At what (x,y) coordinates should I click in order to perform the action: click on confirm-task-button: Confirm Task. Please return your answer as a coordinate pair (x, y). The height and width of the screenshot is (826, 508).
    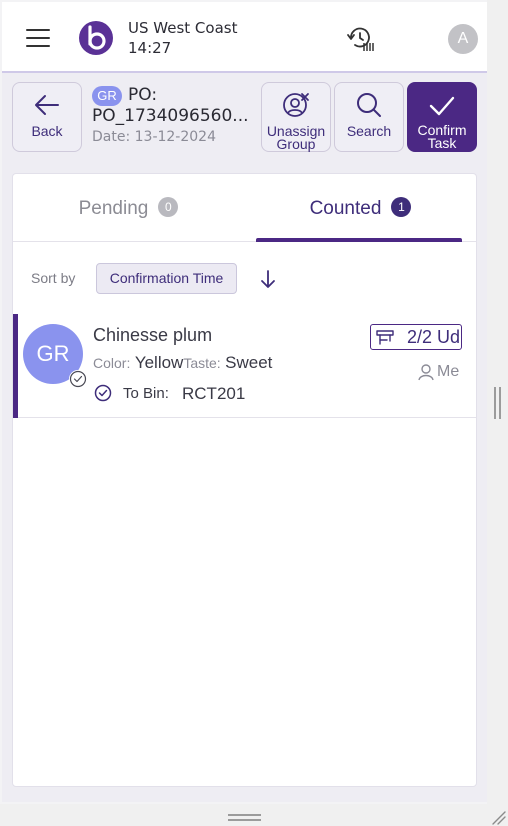
    Looking at the image, I should click on (442, 117).